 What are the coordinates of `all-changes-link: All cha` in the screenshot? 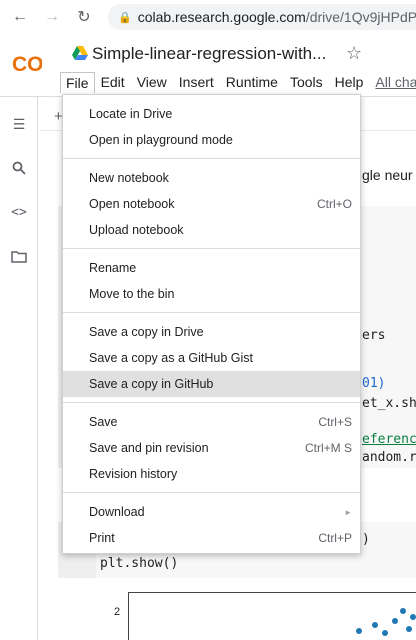 It's located at (392, 82).